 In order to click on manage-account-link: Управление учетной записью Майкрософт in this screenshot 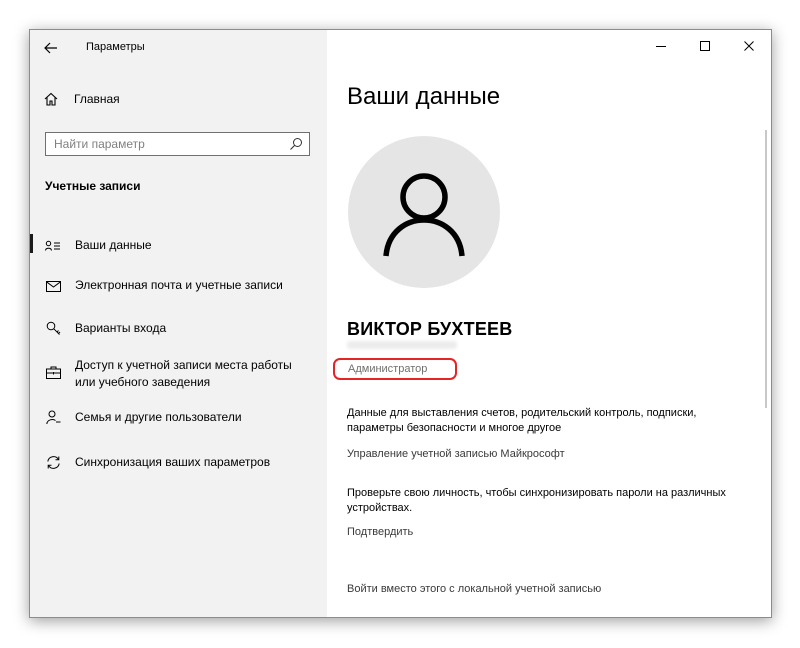, I will do `click(456, 454)`.